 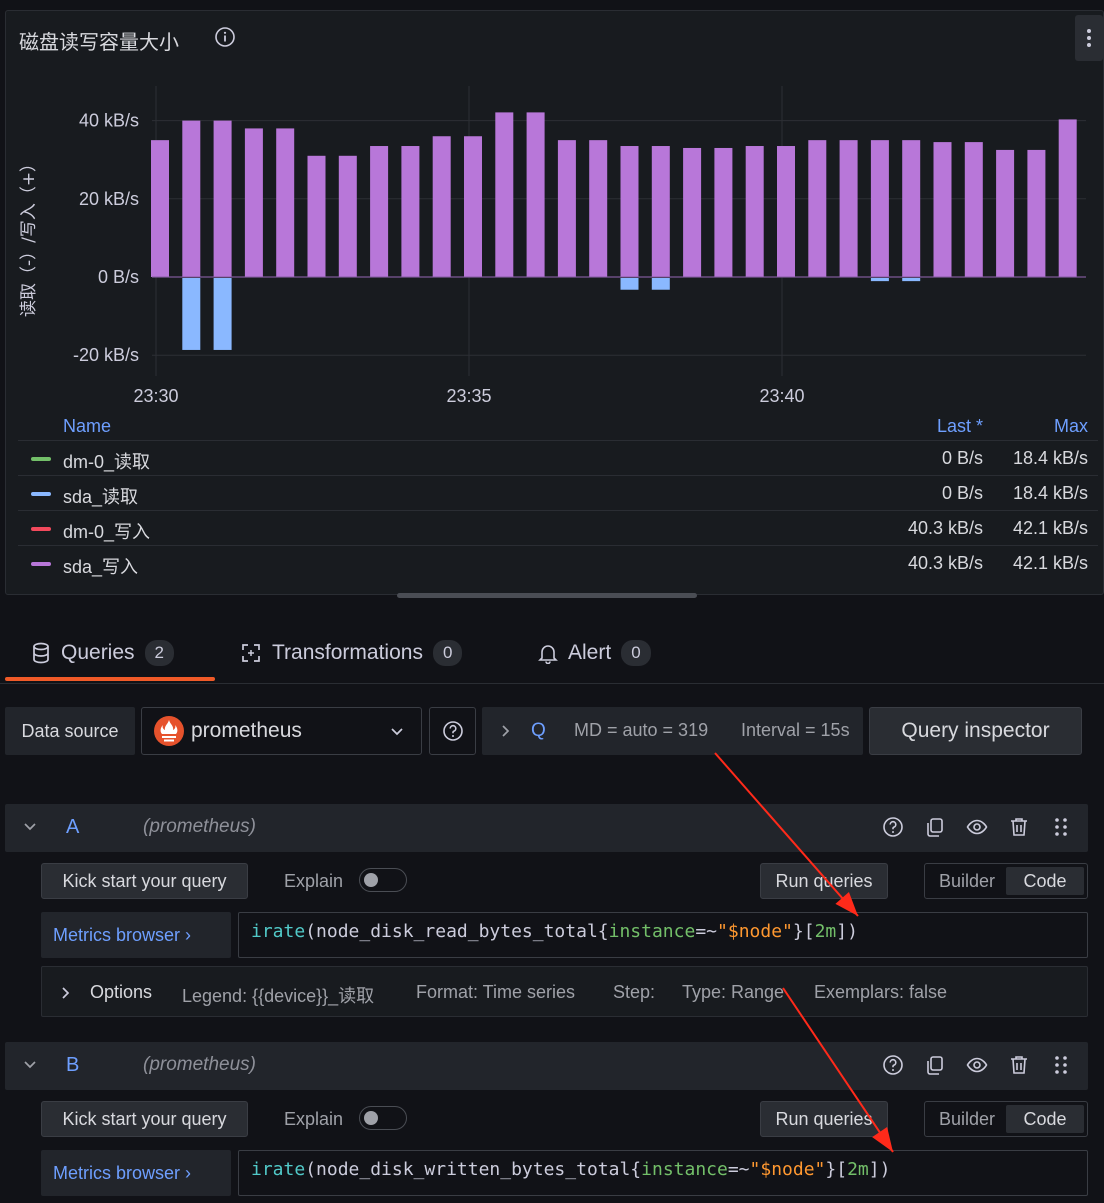 I want to click on expr-range-a: 2m, so click(x=825, y=931).